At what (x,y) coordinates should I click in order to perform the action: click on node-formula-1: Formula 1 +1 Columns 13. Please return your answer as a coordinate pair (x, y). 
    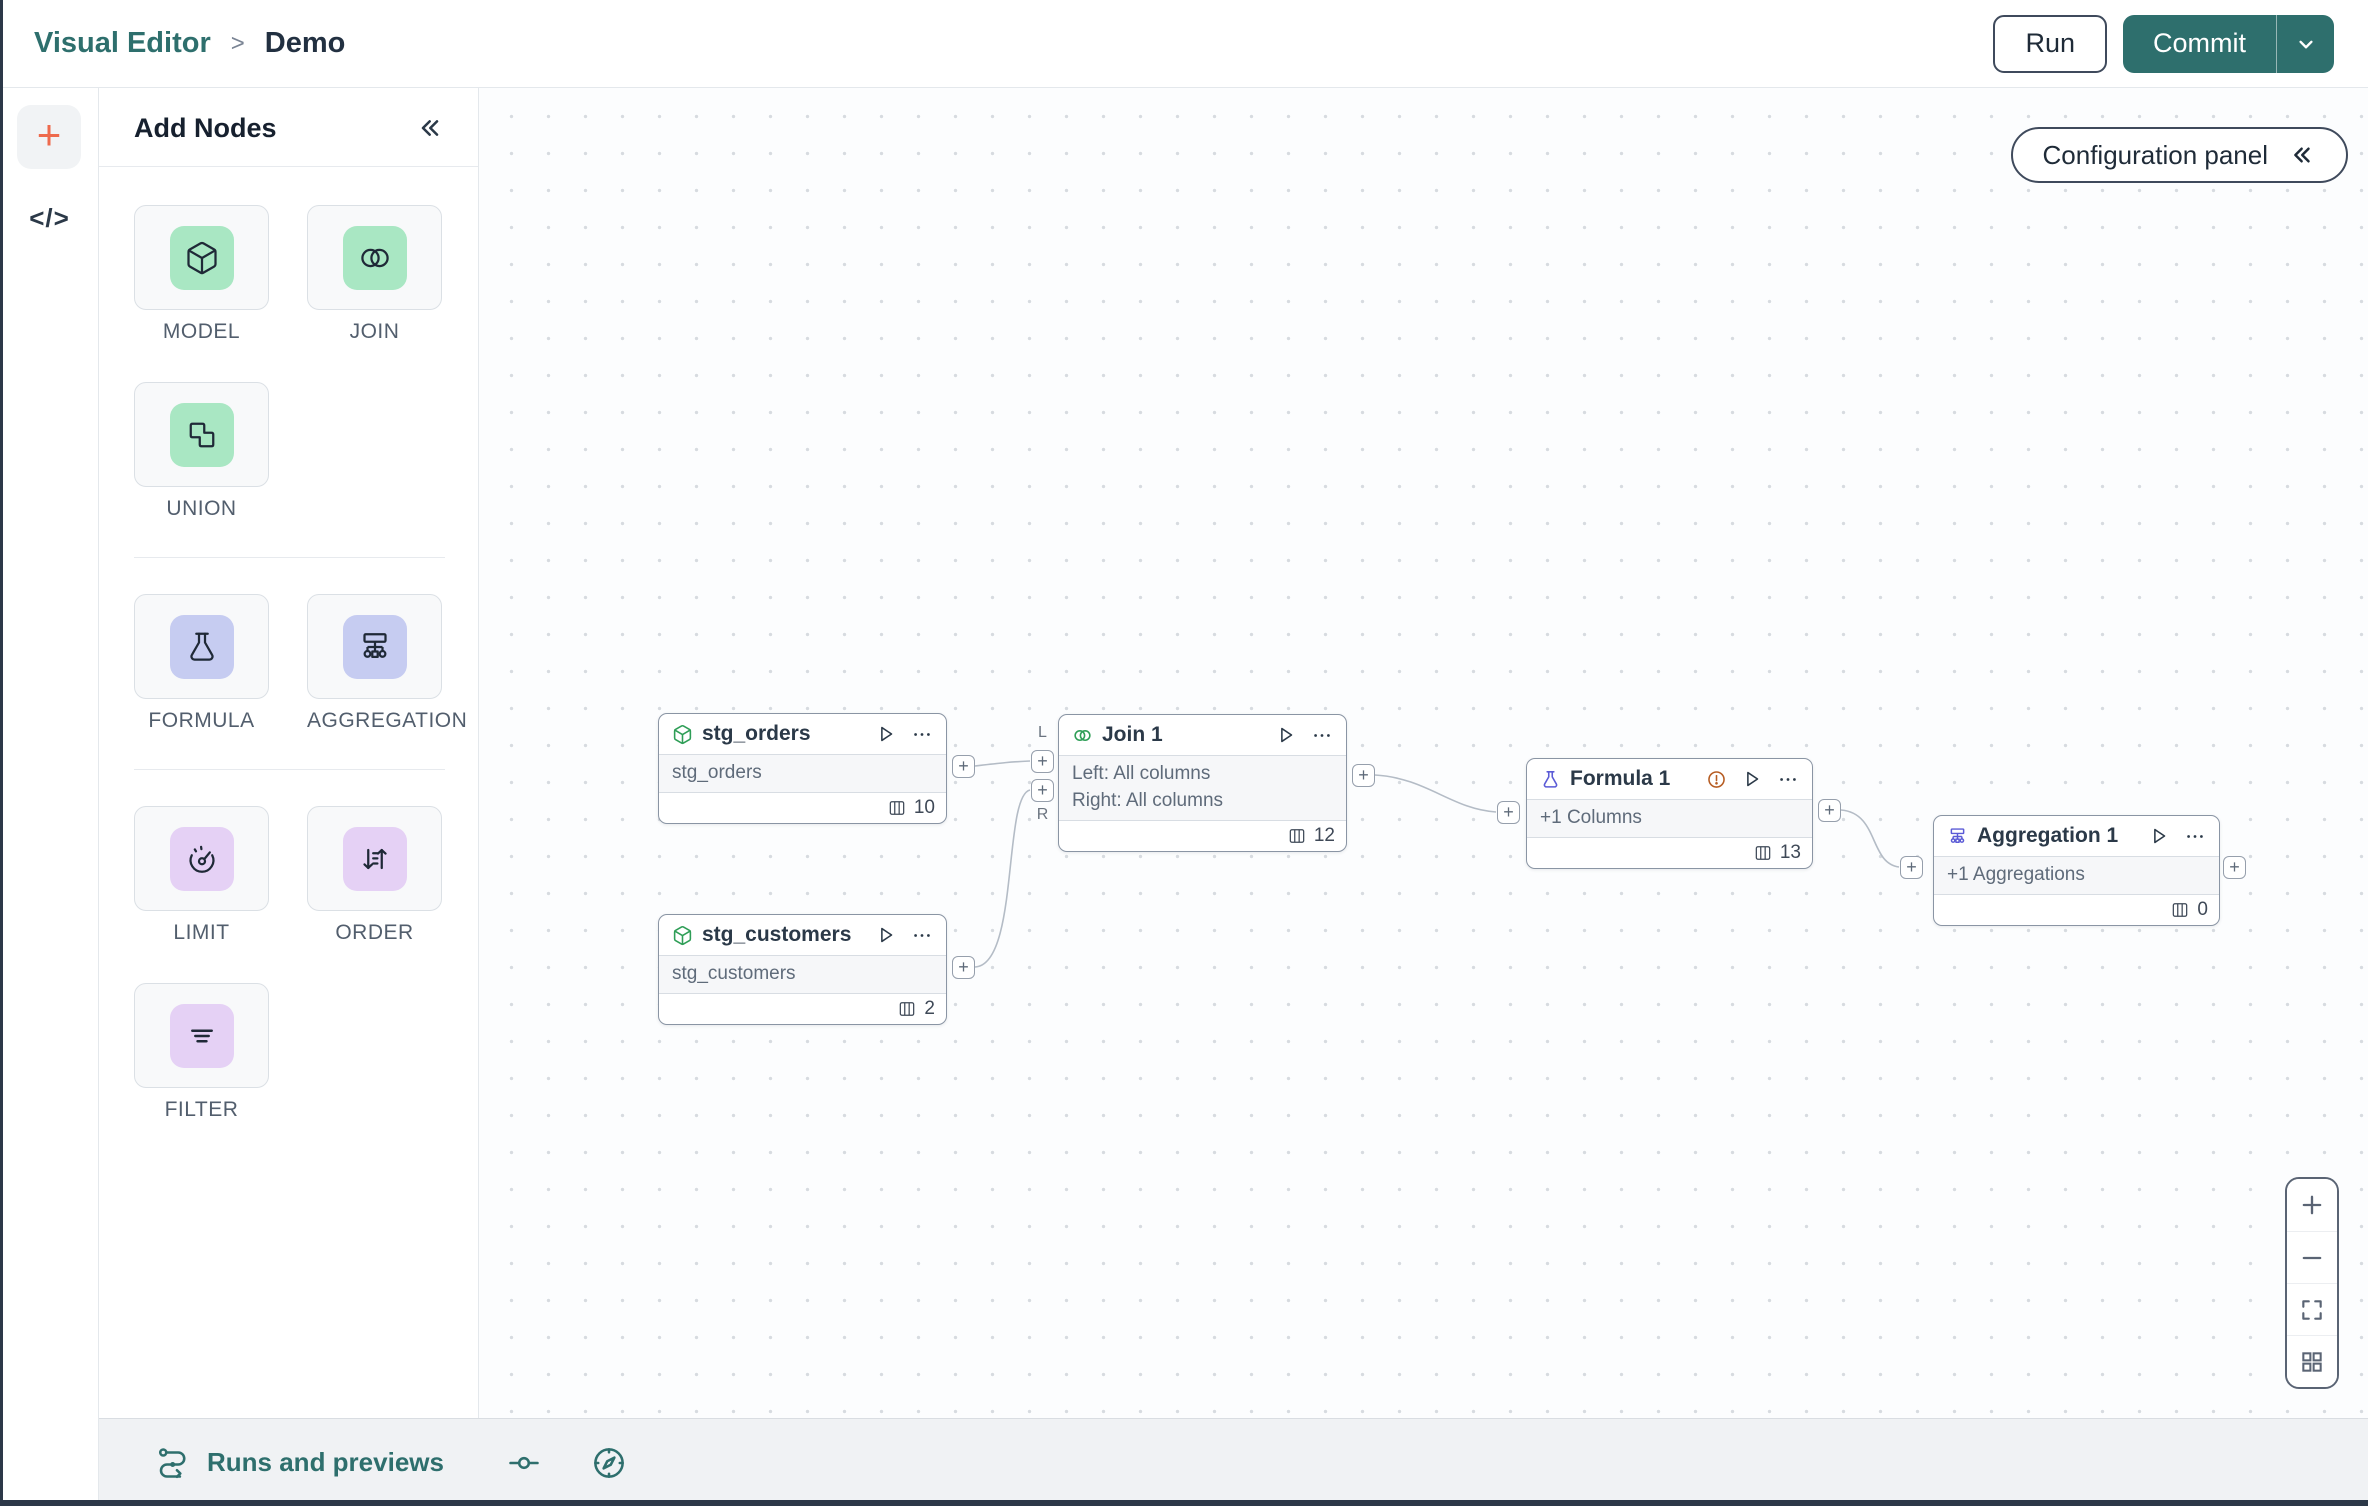
    Looking at the image, I should click on (1669, 813).